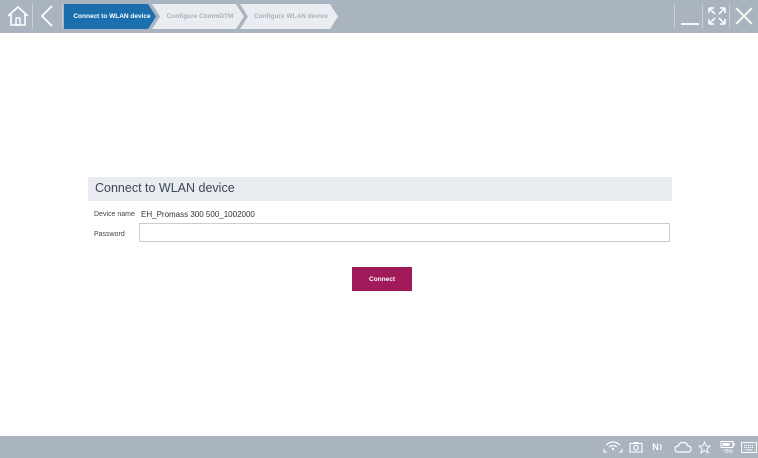 This screenshot has width=758, height=458. I want to click on maximize-button, so click(717, 16).